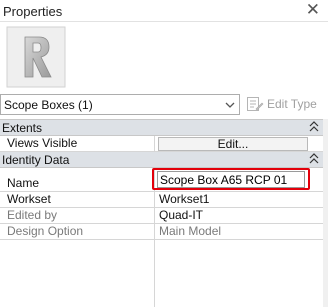 This screenshot has height=307, width=328. What do you see at coordinates (36, 160) in the screenshot?
I see `group-label-identity-data: Identity Data` at bounding box center [36, 160].